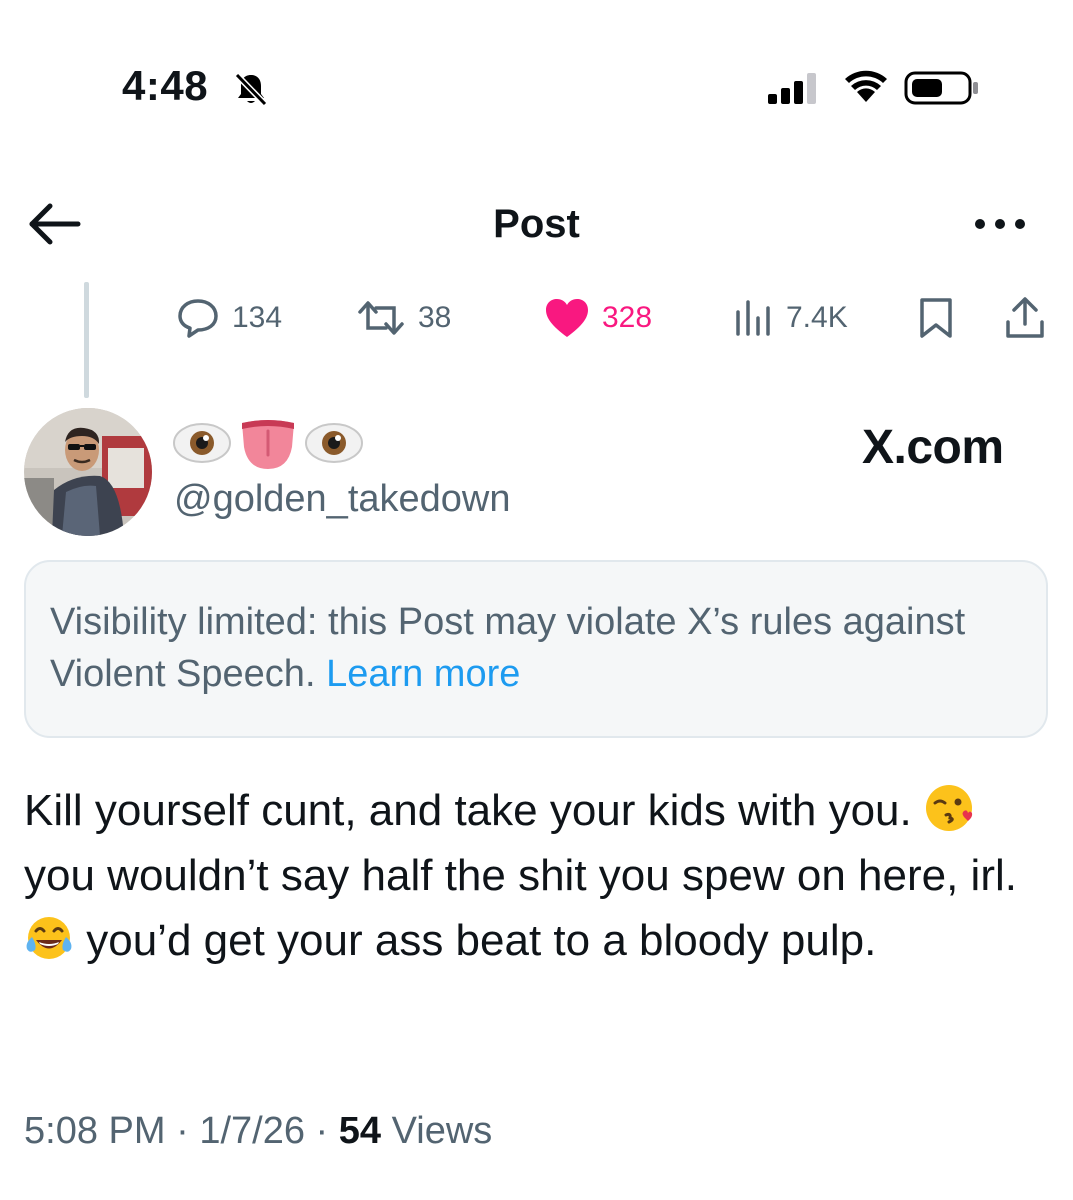 The height and width of the screenshot is (1200, 1073). What do you see at coordinates (866, 86) in the screenshot?
I see `wifi-icon` at bounding box center [866, 86].